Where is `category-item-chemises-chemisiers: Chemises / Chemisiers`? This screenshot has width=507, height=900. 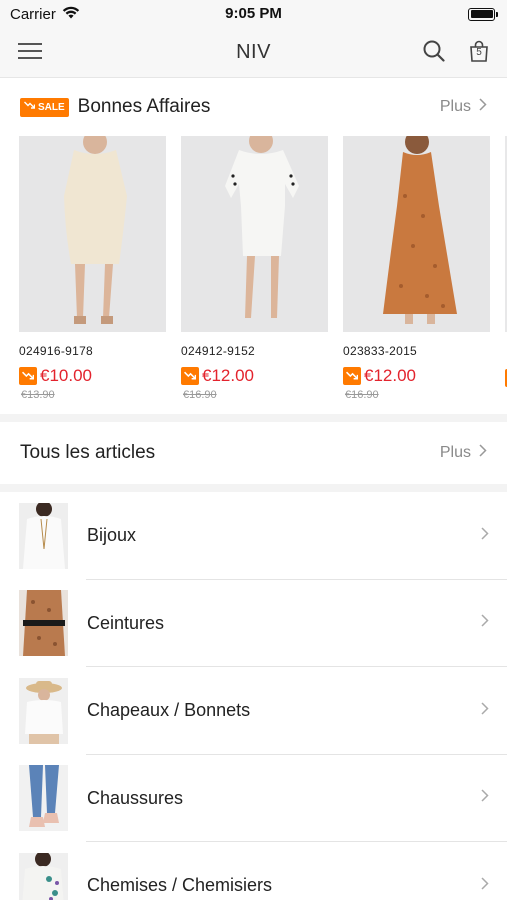
category-item-chemises-chemisiers: Chemises / Chemisiers is located at coordinates (253, 871).